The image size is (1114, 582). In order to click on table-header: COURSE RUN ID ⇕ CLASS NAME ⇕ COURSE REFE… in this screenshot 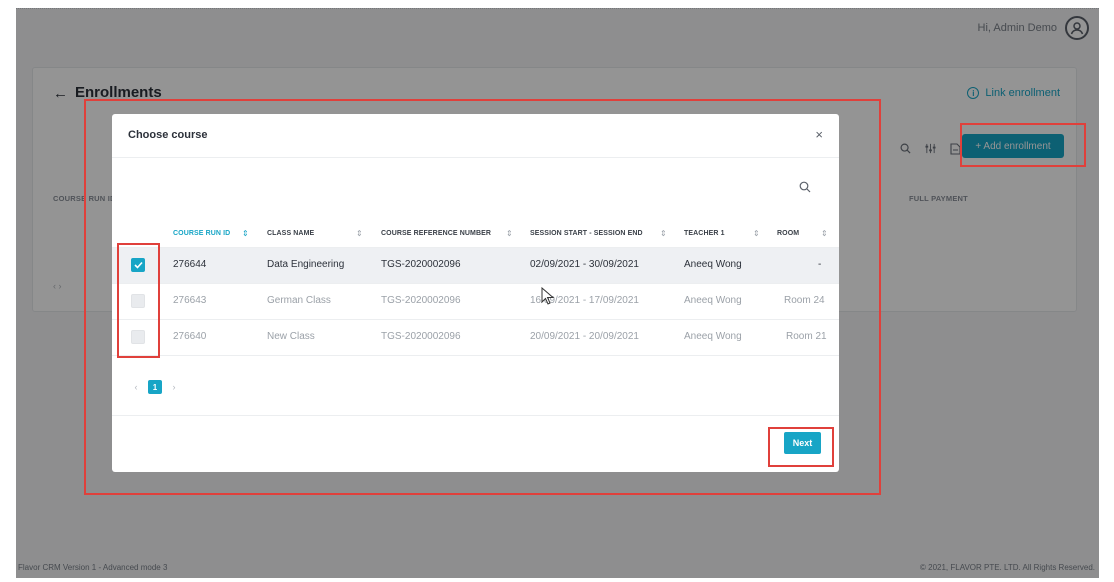, I will do `click(475, 234)`.